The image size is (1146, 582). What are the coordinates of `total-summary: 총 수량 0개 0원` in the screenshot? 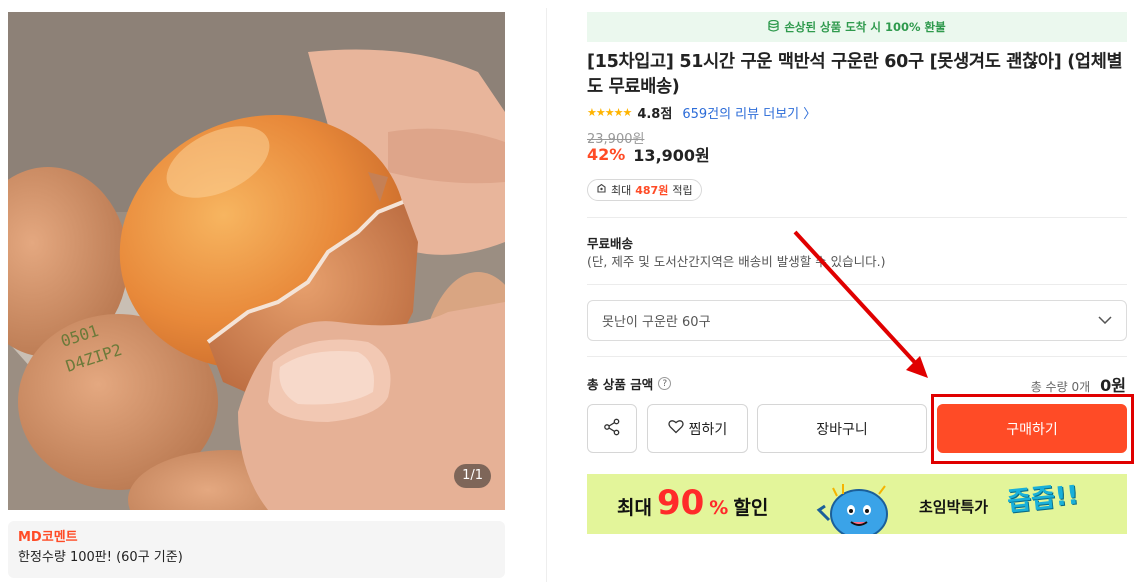 It's located at (1078, 384).